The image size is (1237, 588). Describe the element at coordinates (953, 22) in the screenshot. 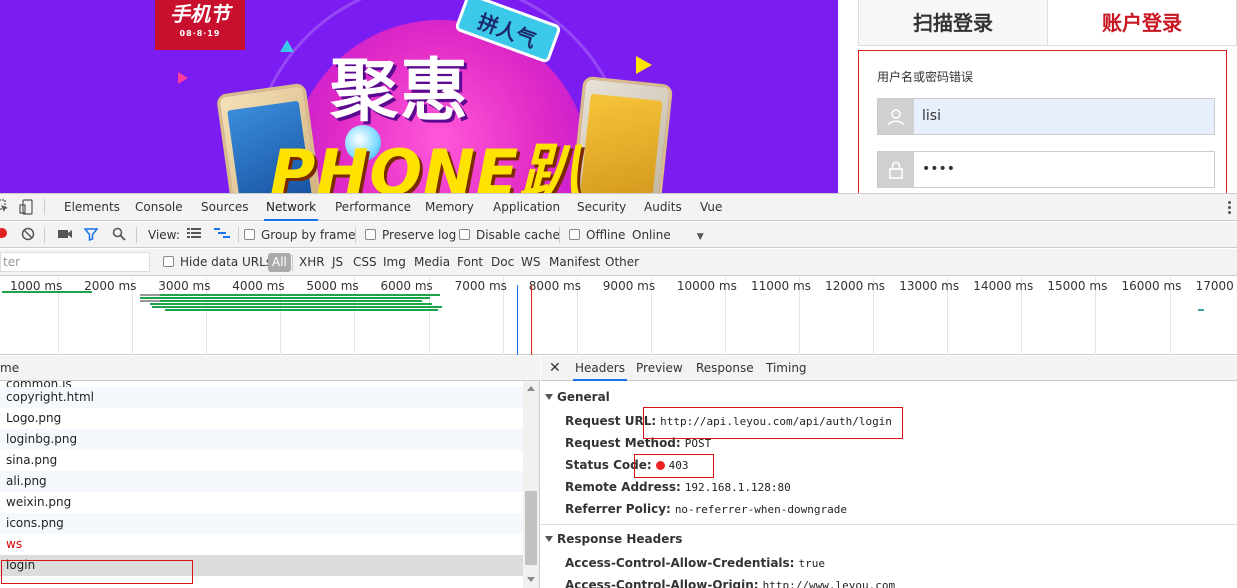

I see `tab-scan-login: 扫描登录` at that location.